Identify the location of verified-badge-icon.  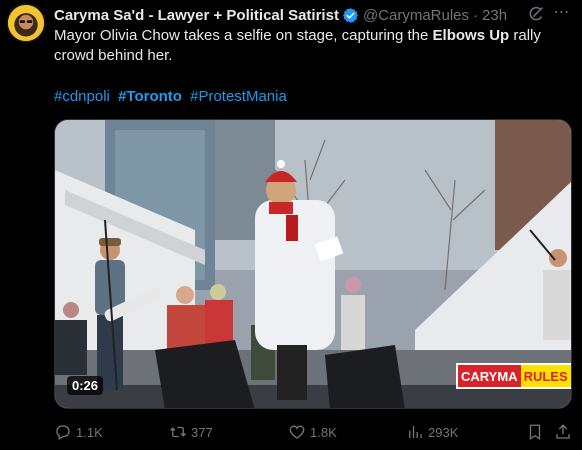
(350, 15).